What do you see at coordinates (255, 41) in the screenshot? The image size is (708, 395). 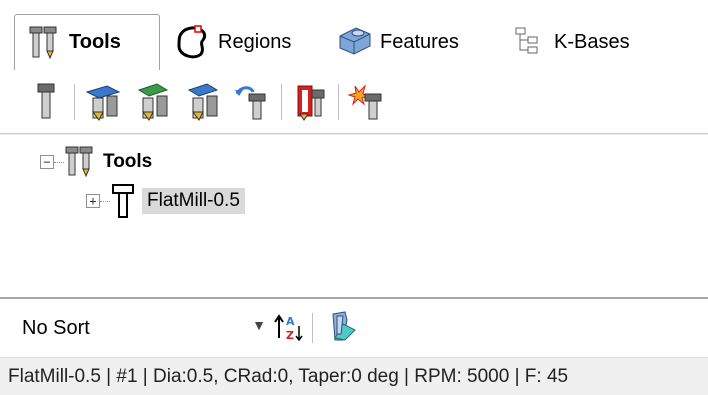 I see `tab-regions-label: Regions` at bounding box center [255, 41].